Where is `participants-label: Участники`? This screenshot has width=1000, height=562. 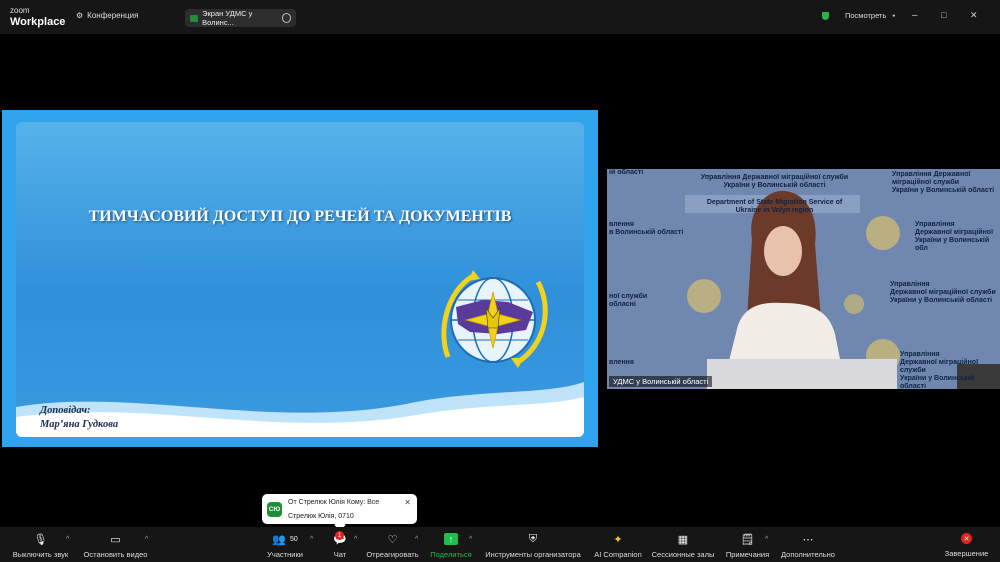
participants-label: Участники is located at coordinates (285, 554).